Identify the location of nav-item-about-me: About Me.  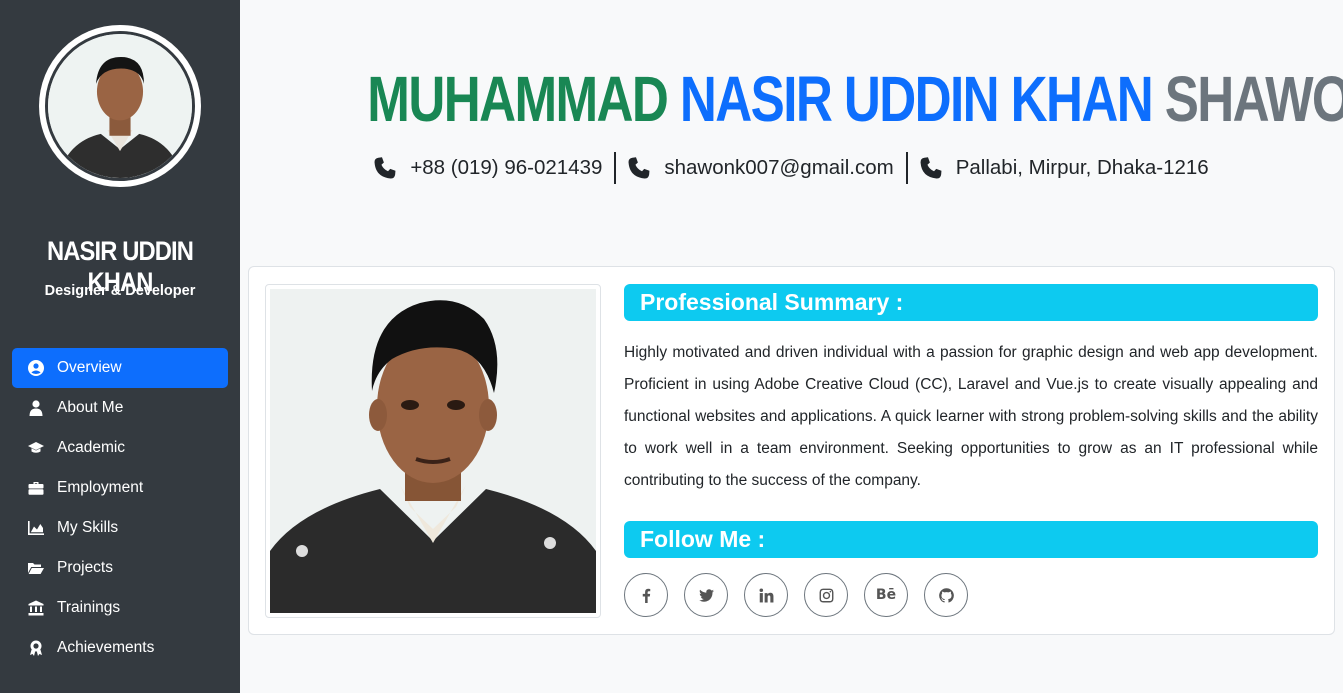
(120, 408).